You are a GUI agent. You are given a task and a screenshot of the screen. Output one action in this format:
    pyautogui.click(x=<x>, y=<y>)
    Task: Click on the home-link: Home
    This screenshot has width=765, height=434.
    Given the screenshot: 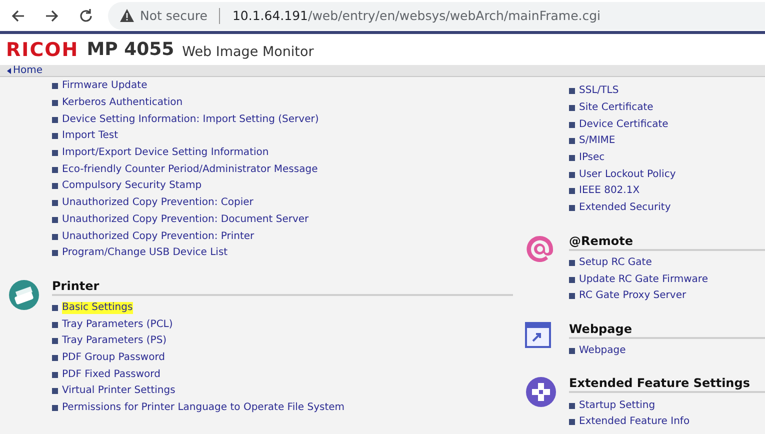 What is the action you would take?
    pyautogui.click(x=25, y=70)
    